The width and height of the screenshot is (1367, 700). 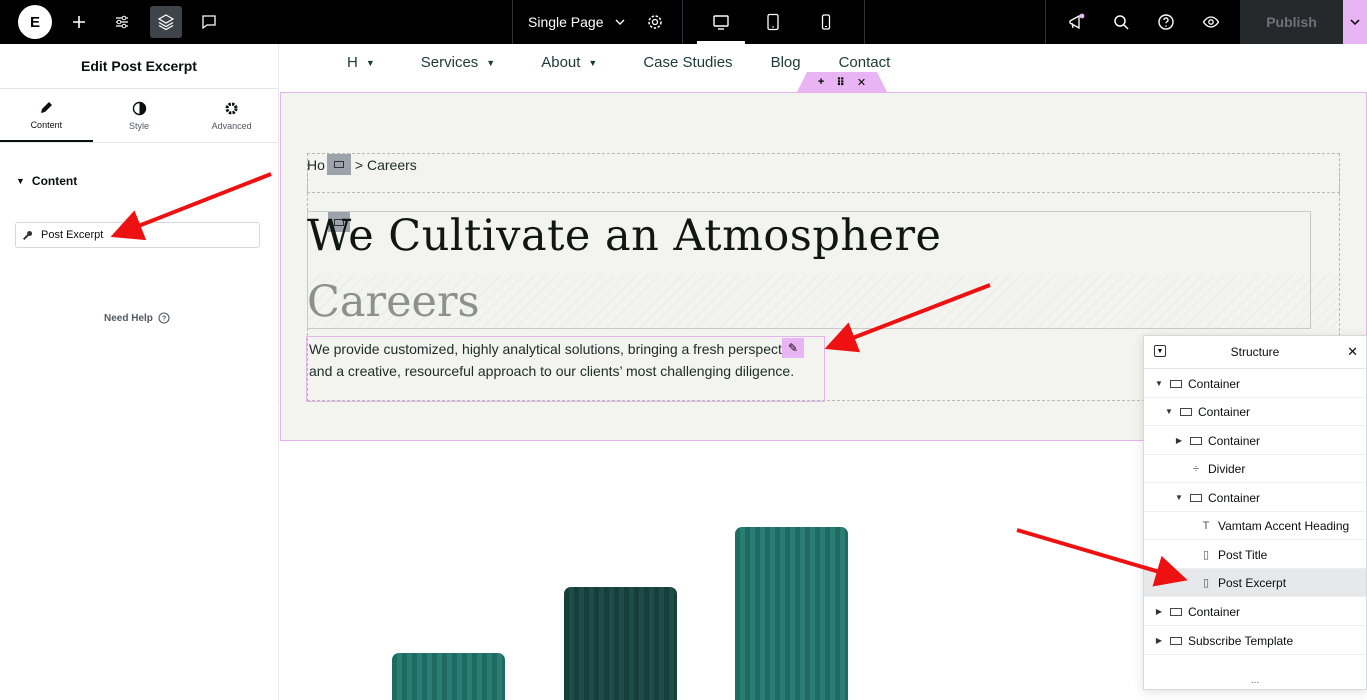 What do you see at coordinates (35, 22) in the screenshot?
I see `elementor-logo: E` at bounding box center [35, 22].